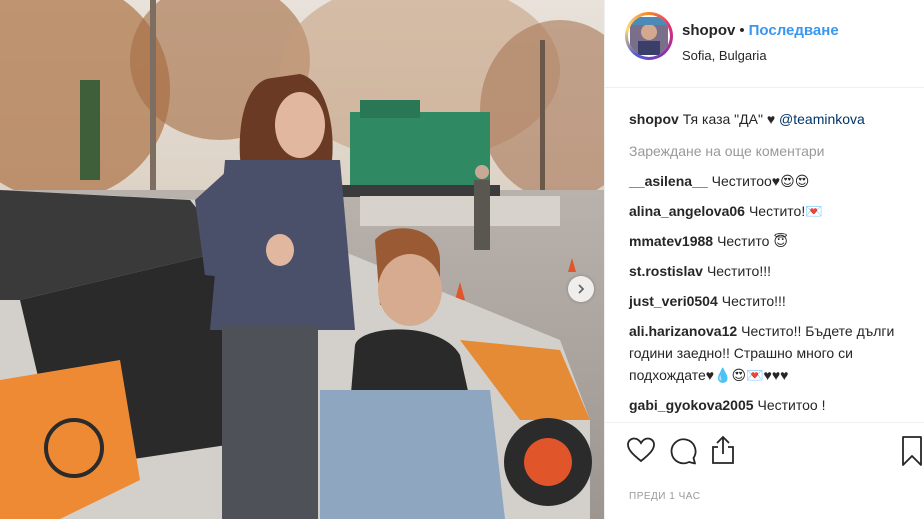  Describe the element at coordinates (760, 181) in the screenshot. I see `comment-text: Честитоо♥😍😍` at that location.